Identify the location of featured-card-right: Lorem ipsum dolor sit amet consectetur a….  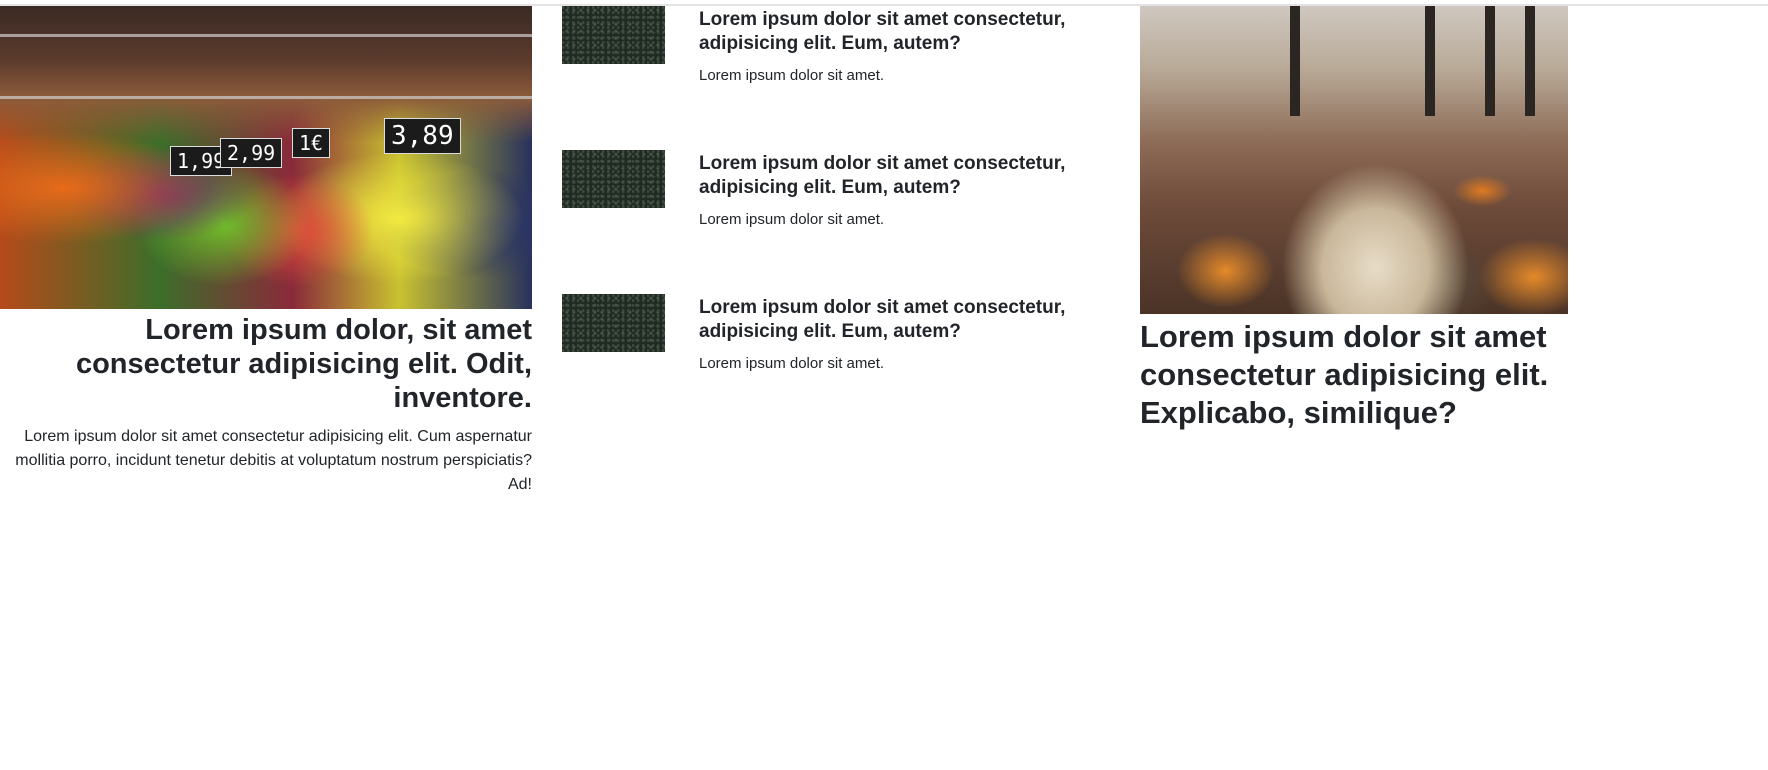
(1354, 219).